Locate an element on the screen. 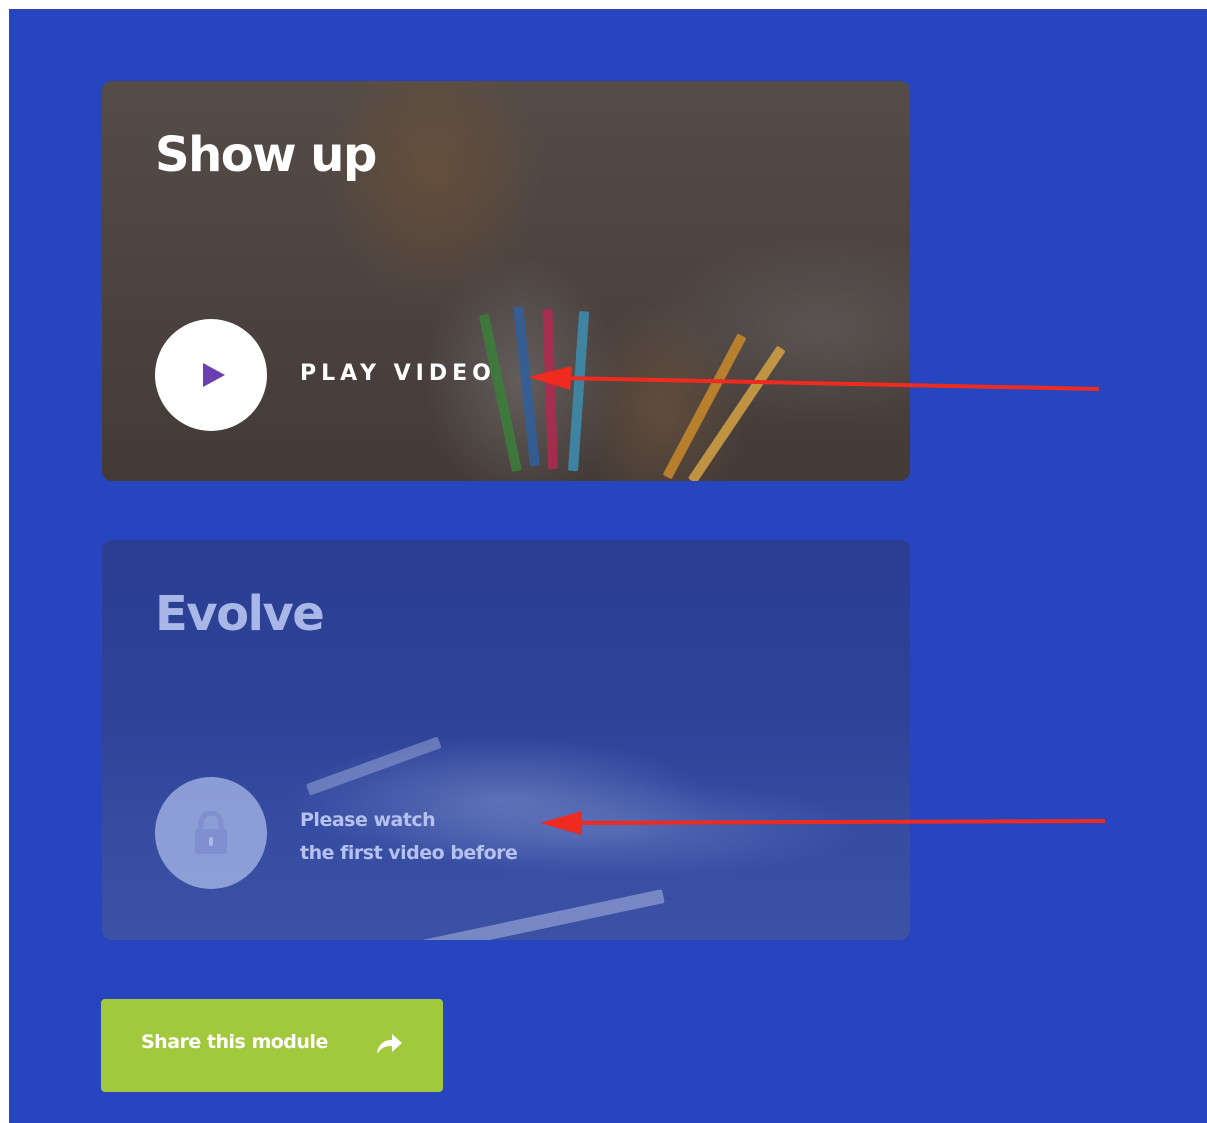 The height and width of the screenshot is (1123, 1207). play-video-label: PLAY VIDEO is located at coordinates (398, 373).